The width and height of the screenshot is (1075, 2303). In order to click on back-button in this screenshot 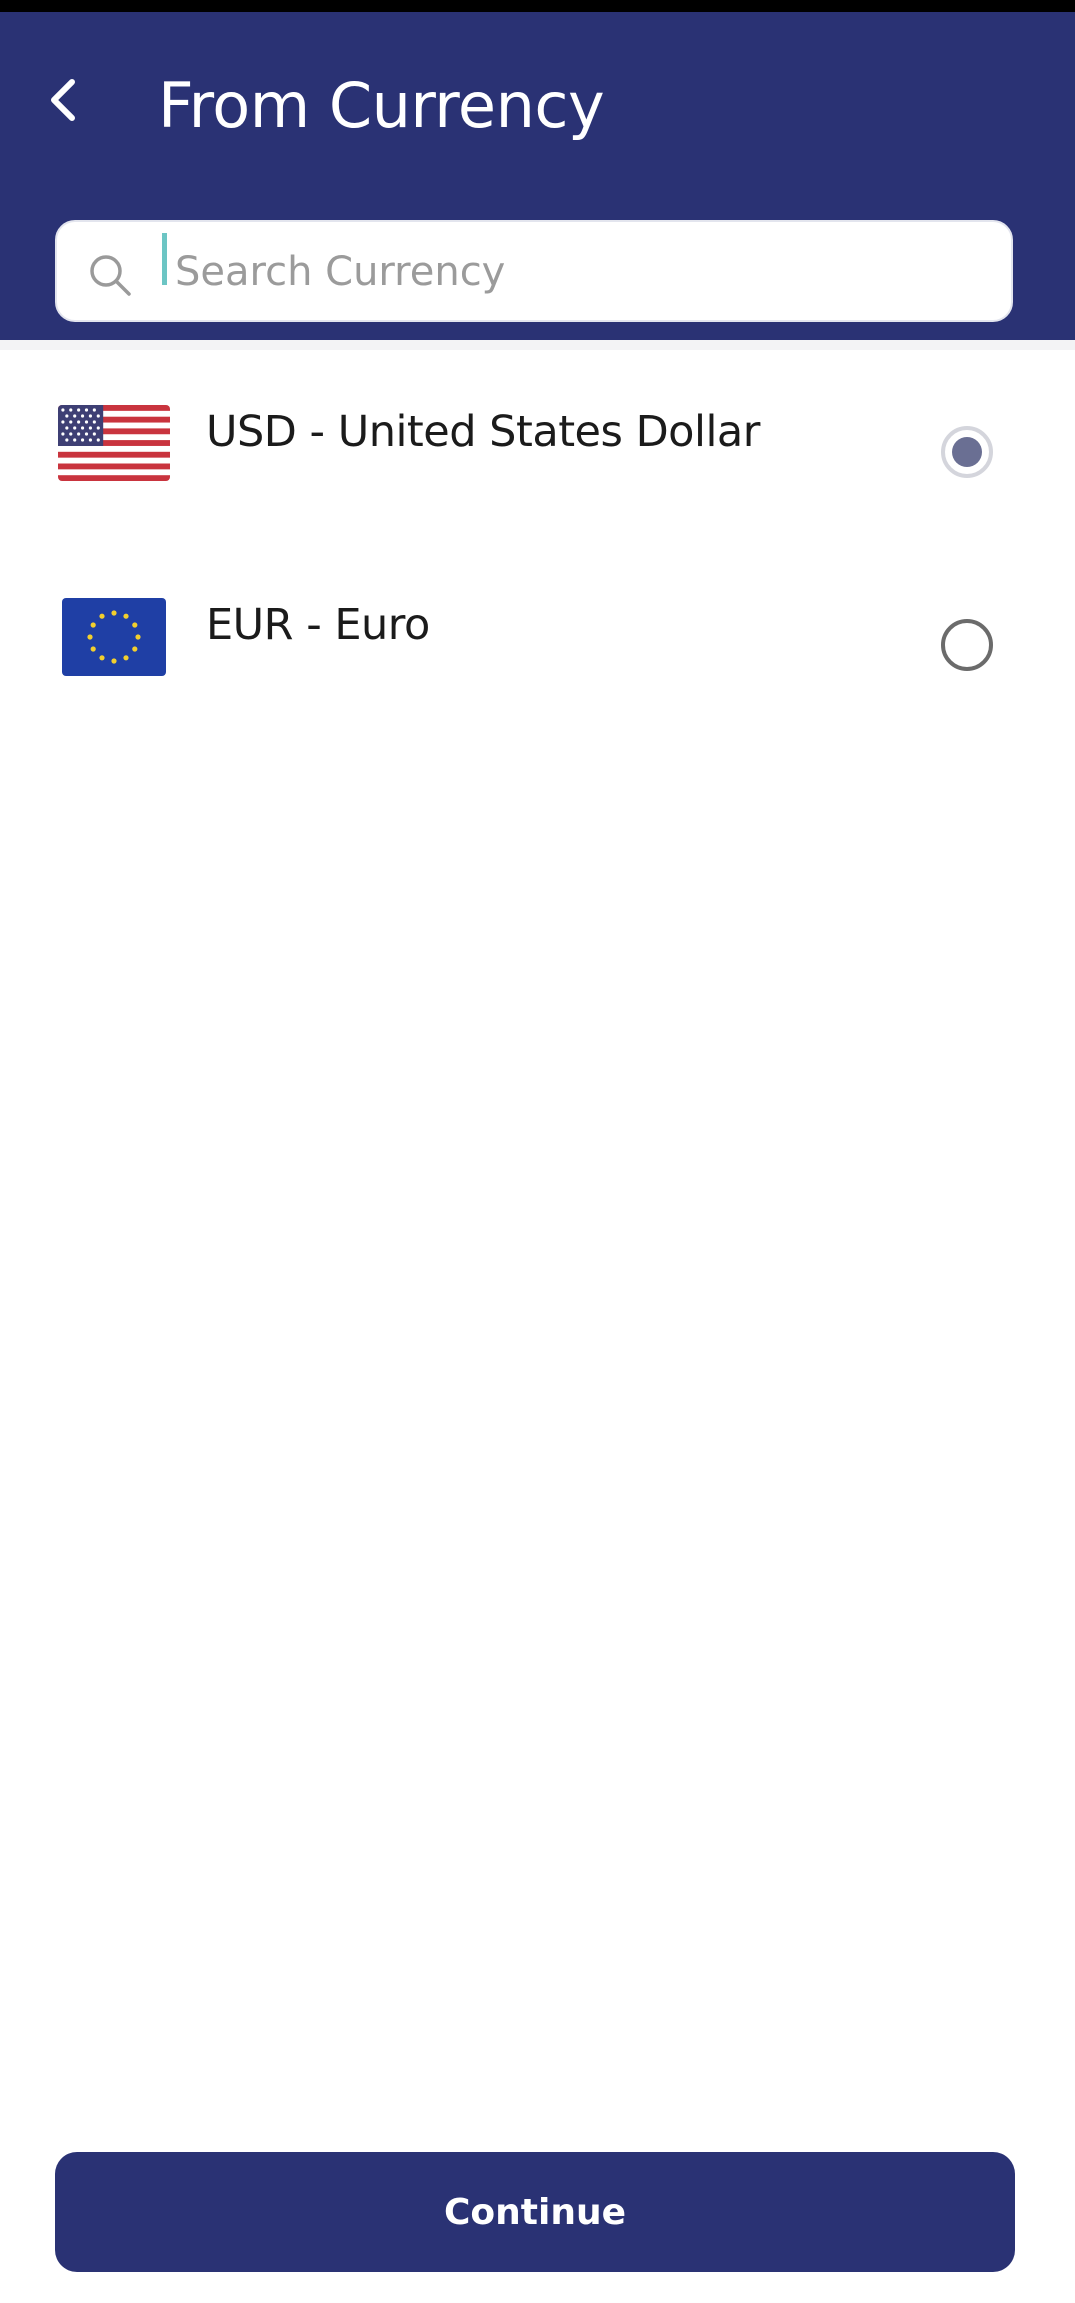, I will do `click(64, 100)`.